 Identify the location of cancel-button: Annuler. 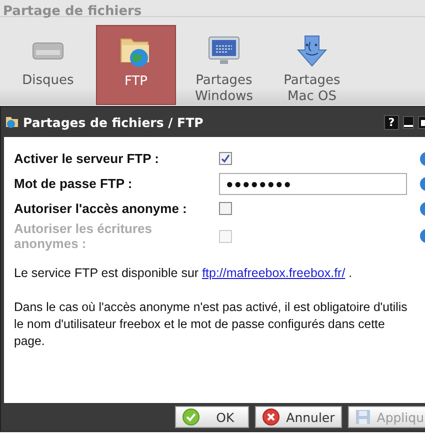
(298, 417).